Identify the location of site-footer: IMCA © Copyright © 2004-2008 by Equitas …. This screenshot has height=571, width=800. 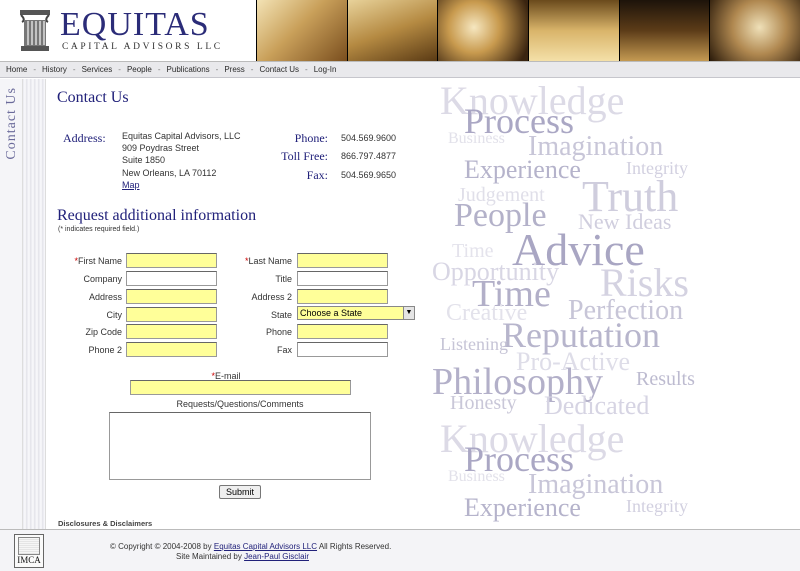
(400, 550).